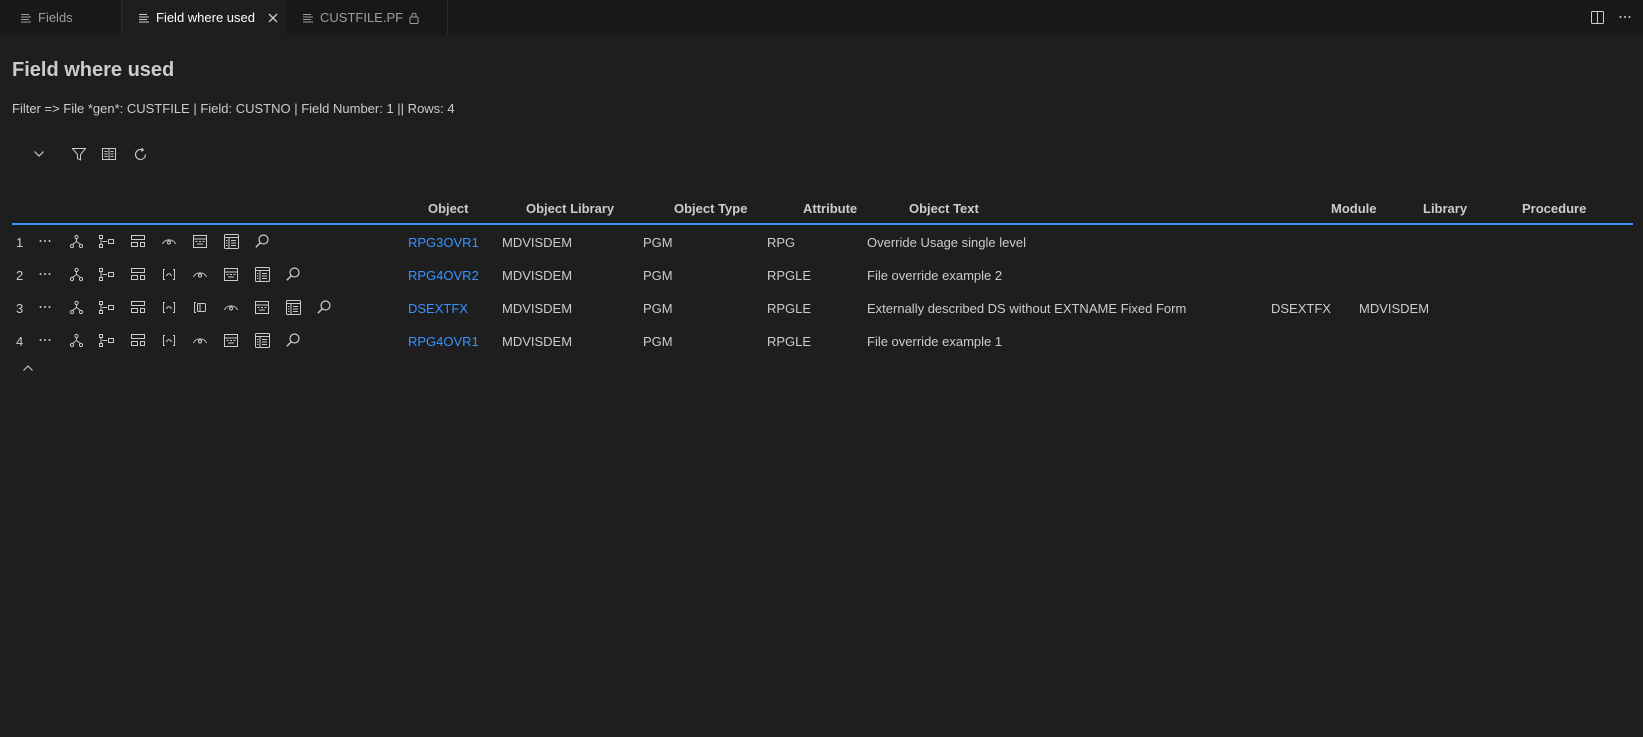  Describe the element at coordinates (1301, 308) in the screenshot. I see `module-cell: DSEXTFX` at that location.